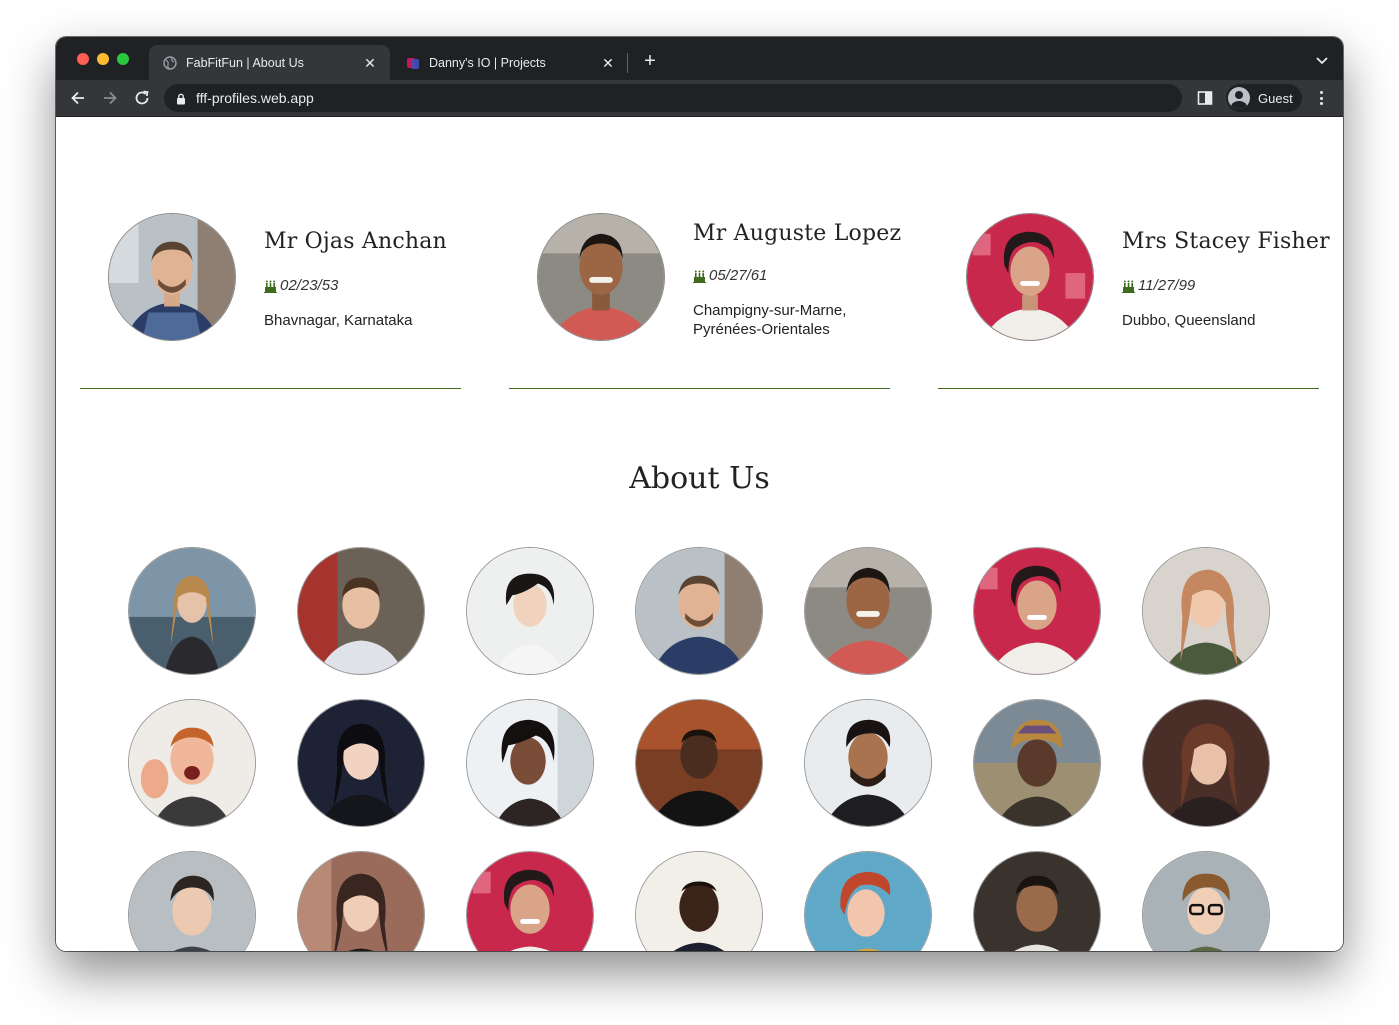  What do you see at coordinates (309, 285) in the screenshot?
I see `dob-text: 02/23/53` at bounding box center [309, 285].